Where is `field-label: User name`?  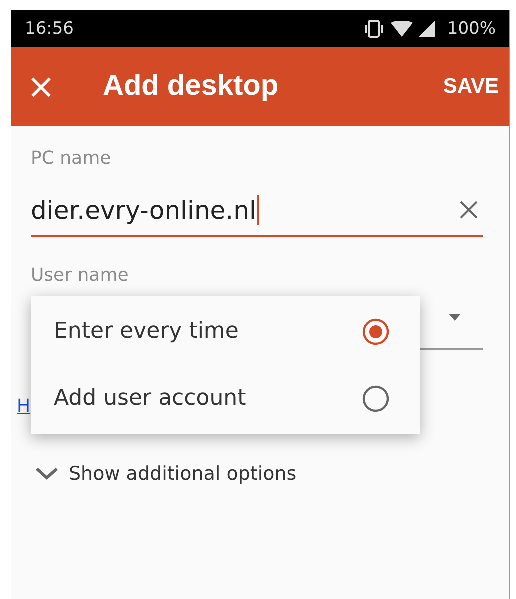 field-label: User name is located at coordinates (80, 275).